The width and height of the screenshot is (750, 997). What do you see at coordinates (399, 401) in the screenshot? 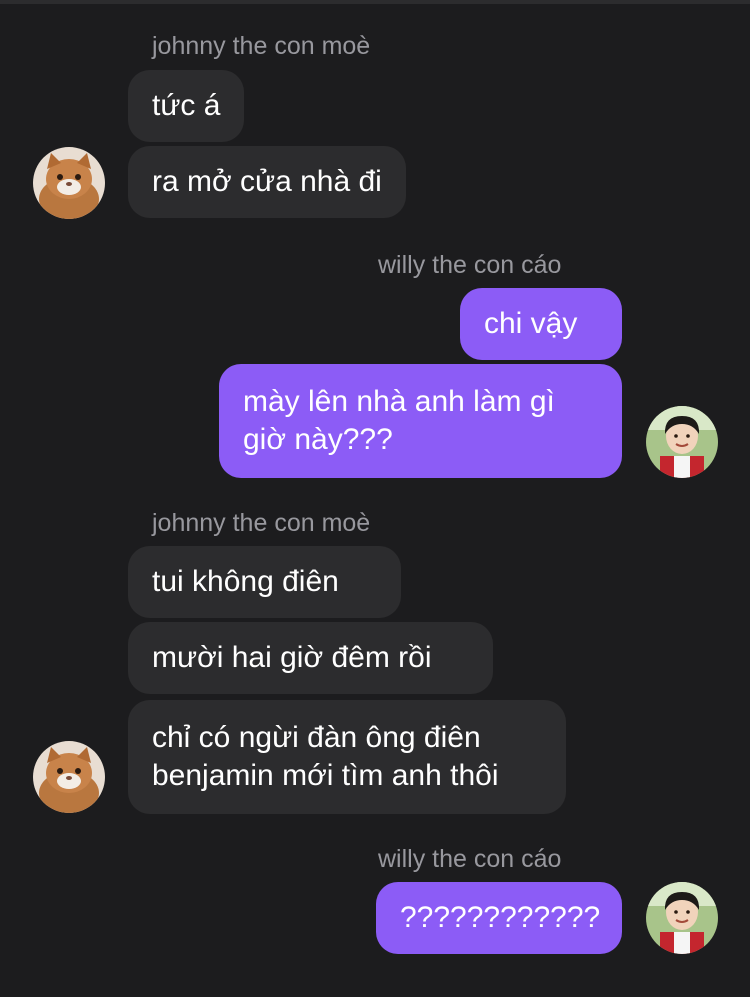
I see `message-text: mày lên nhà anh làm gì` at bounding box center [399, 401].